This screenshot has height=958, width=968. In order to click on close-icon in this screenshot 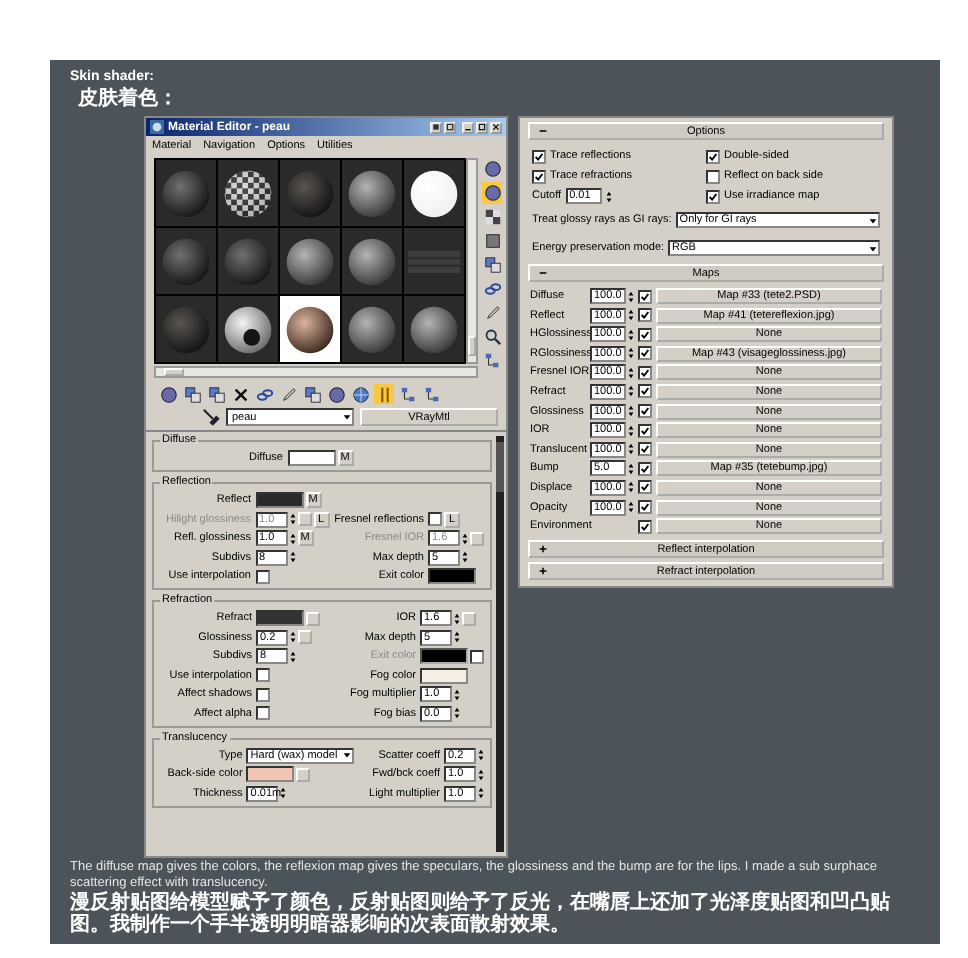, I will do `click(496, 127)`.